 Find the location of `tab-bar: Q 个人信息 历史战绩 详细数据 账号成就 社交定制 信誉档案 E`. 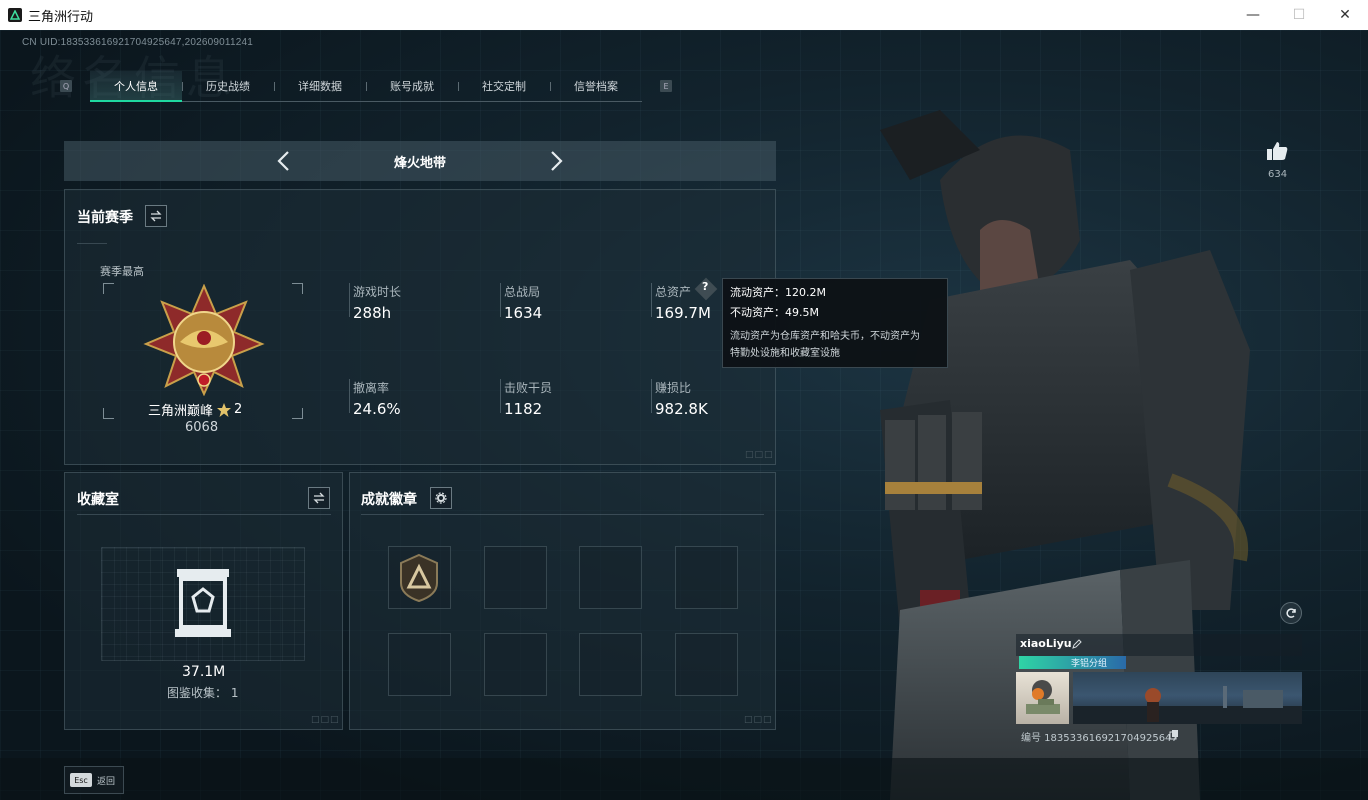

tab-bar: Q 个人信息 历史战绩 详细数据 账号成就 社交定制 信誉档案 E is located at coordinates (366, 86).